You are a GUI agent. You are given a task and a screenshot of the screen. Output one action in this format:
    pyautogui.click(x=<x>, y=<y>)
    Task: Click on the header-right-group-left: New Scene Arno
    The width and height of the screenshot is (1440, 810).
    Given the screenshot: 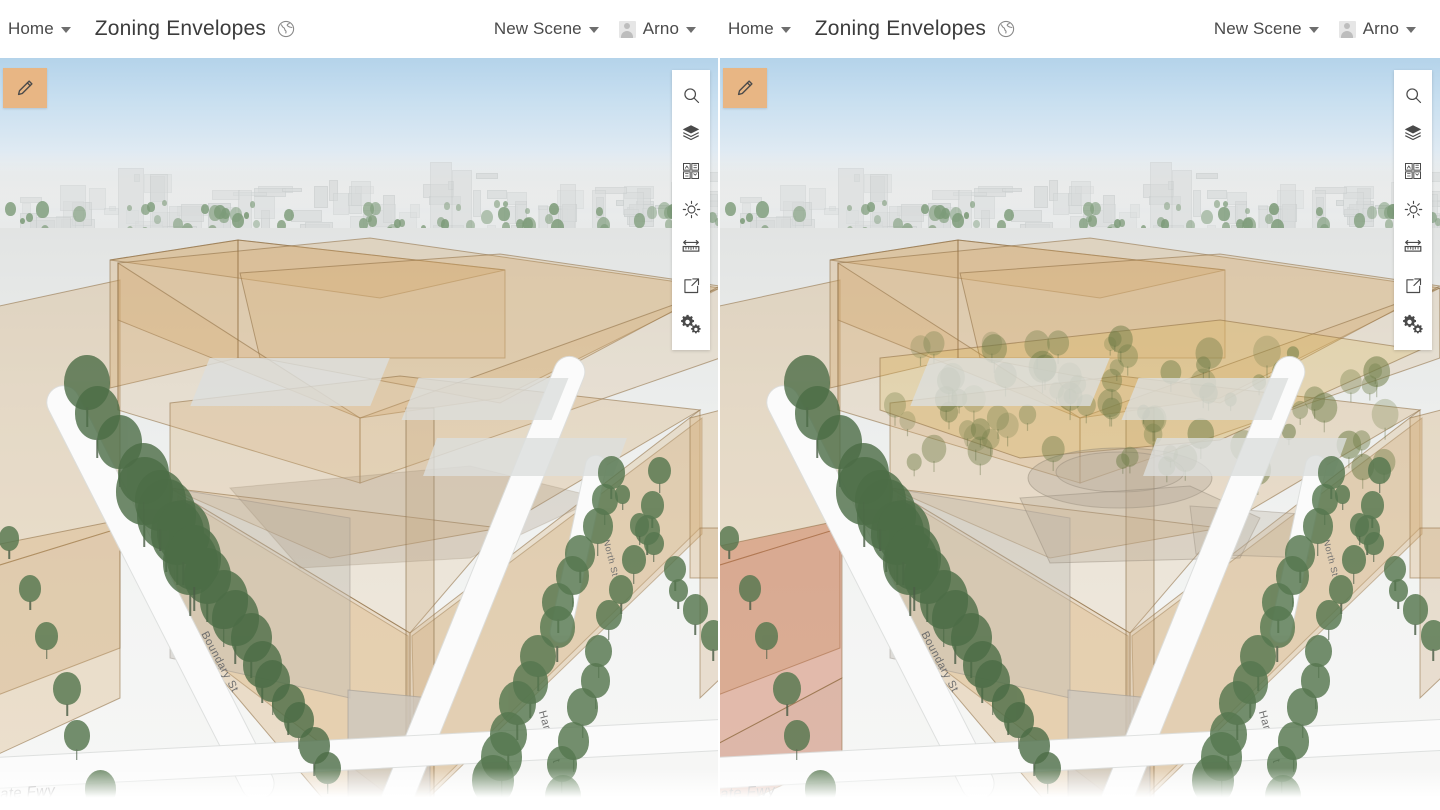 What is the action you would take?
    pyautogui.click(x=595, y=29)
    